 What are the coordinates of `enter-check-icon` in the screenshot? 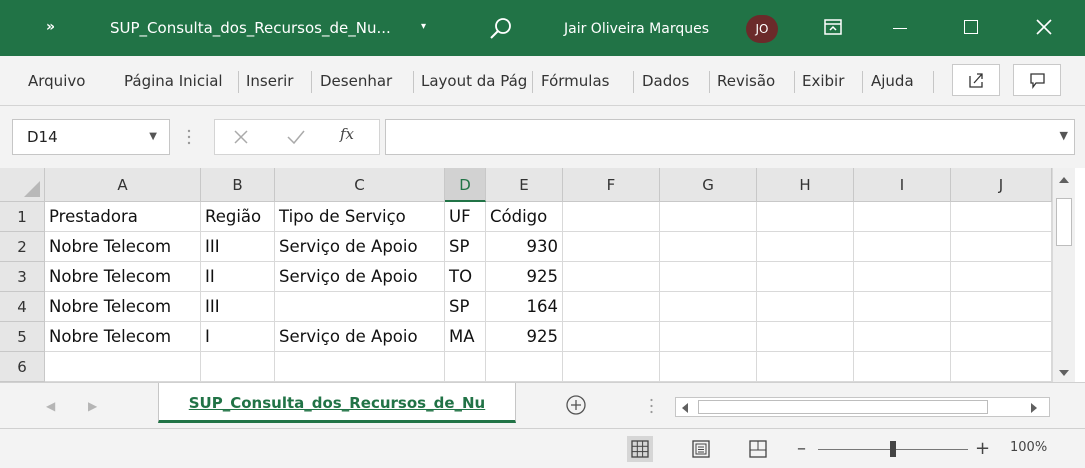 It's located at (296, 137).